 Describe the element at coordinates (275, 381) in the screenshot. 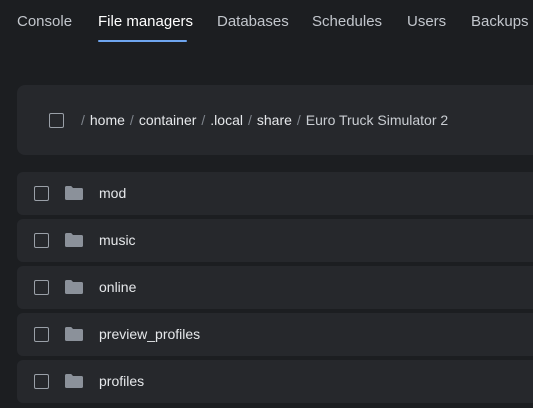

I see `file-row-profiles: profiles` at that location.